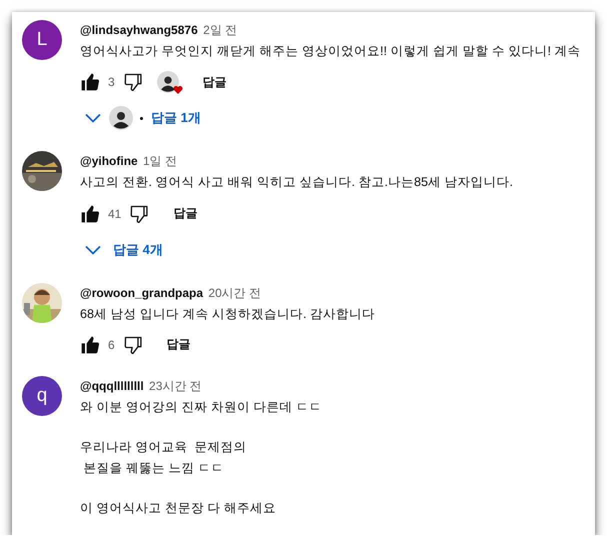 The image size is (607, 557). Describe the element at coordinates (115, 213) in the screenshot. I see `like-count: 41` at that location.